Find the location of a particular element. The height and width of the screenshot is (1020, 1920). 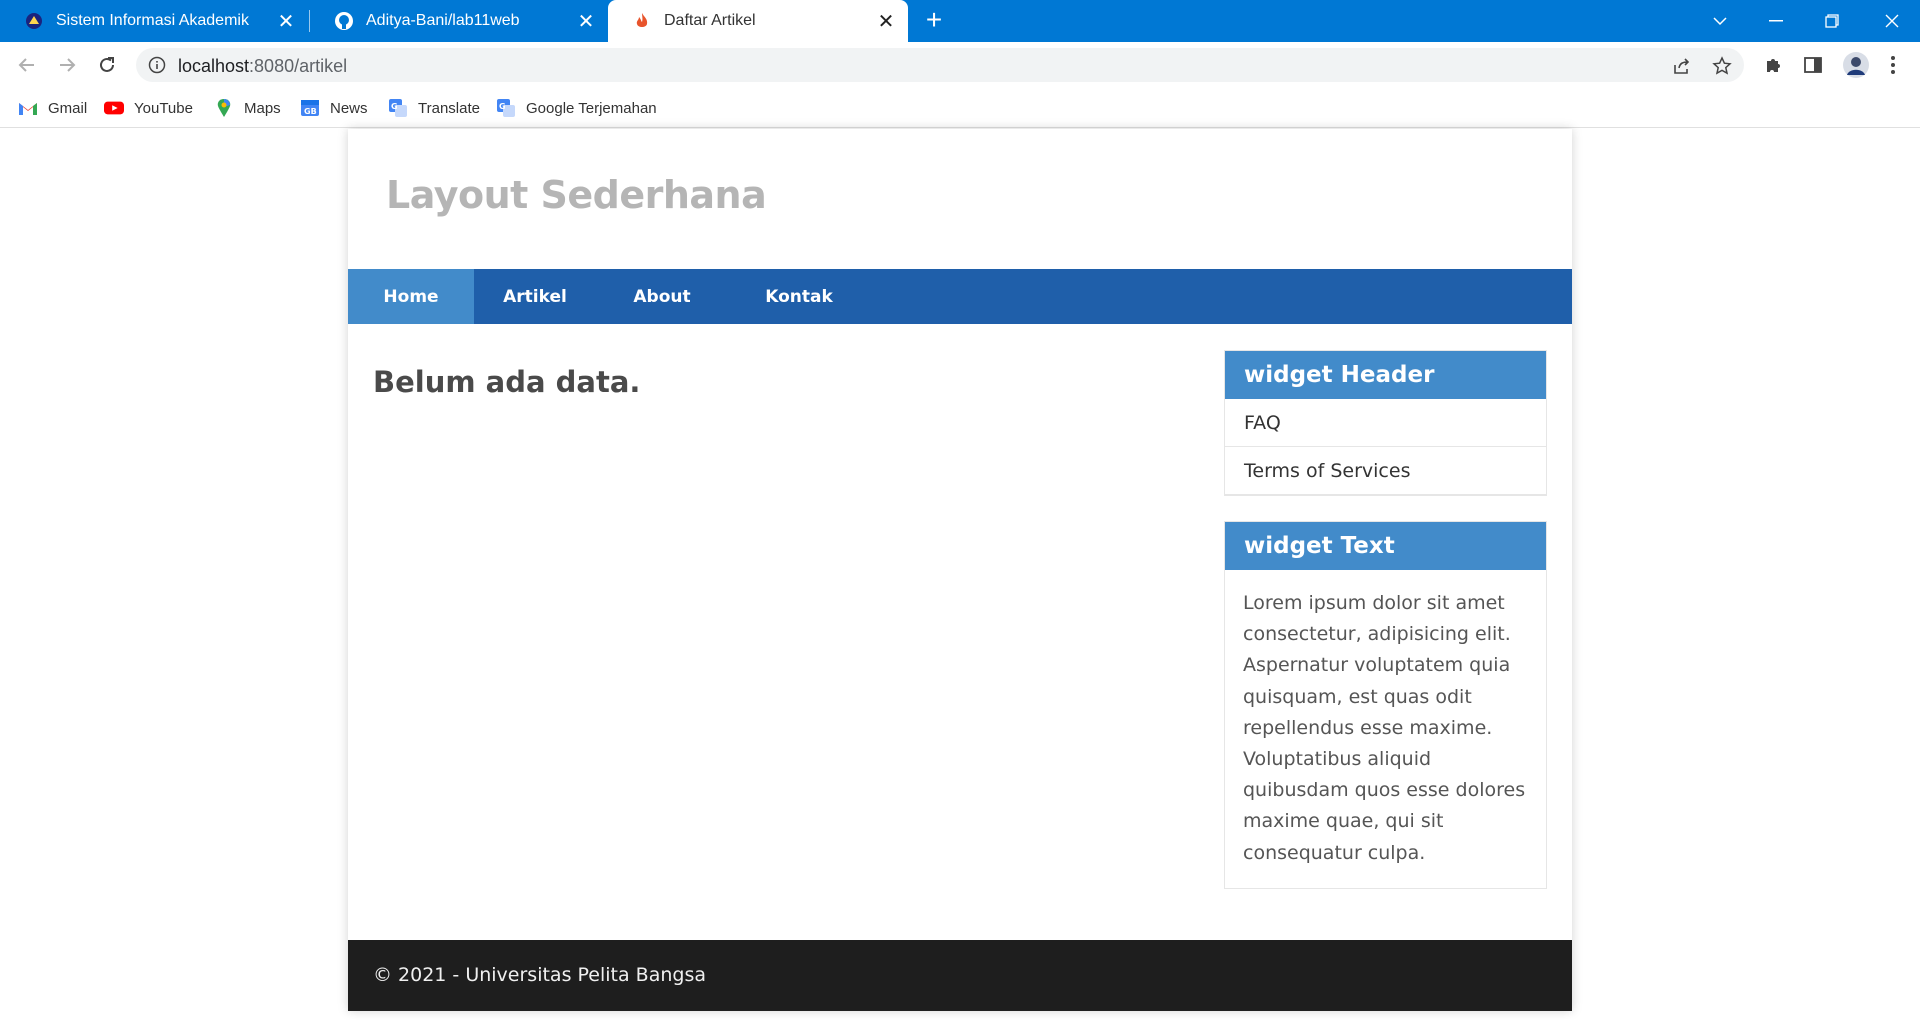

youtube-icon is located at coordinates (114, 108).